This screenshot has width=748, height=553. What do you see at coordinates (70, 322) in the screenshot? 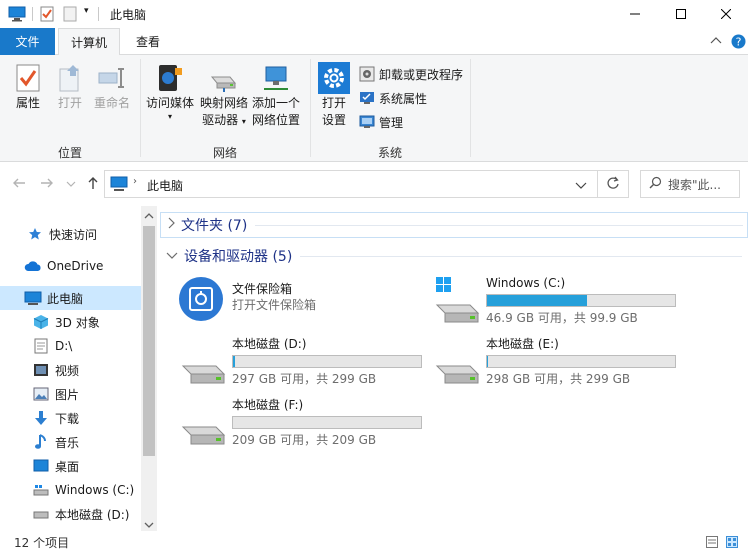
I see `nav-item-3d-objects: 3D 对象` at bounding box center [70, 322].